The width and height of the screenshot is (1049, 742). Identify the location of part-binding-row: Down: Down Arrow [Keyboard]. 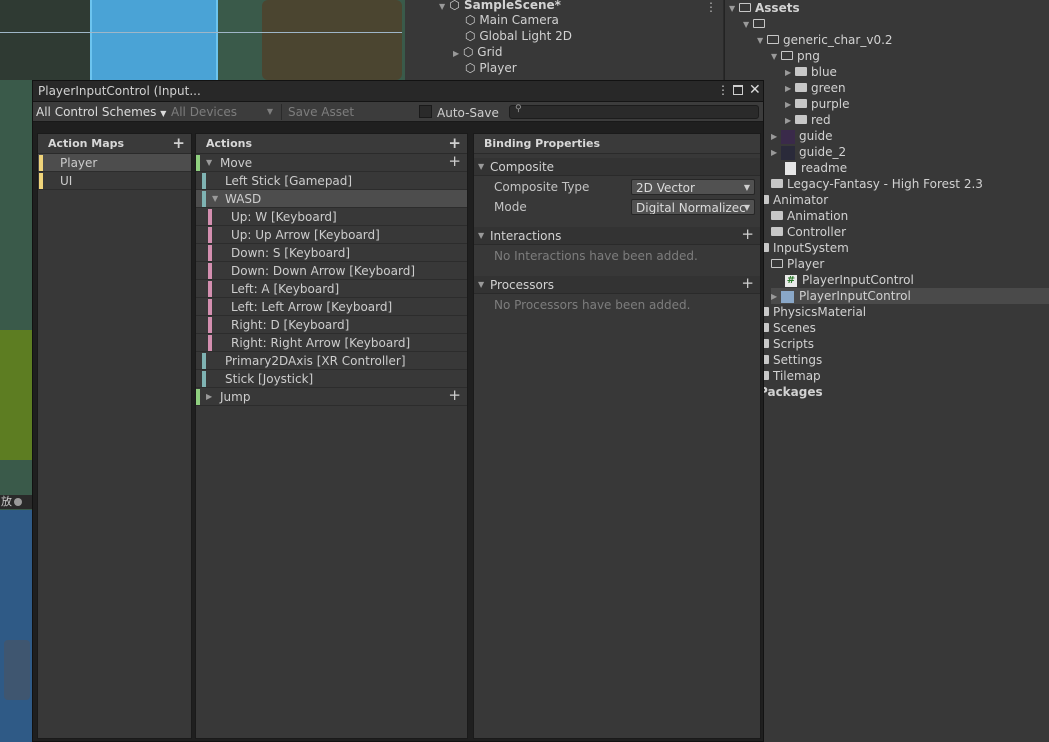
(331, 271).